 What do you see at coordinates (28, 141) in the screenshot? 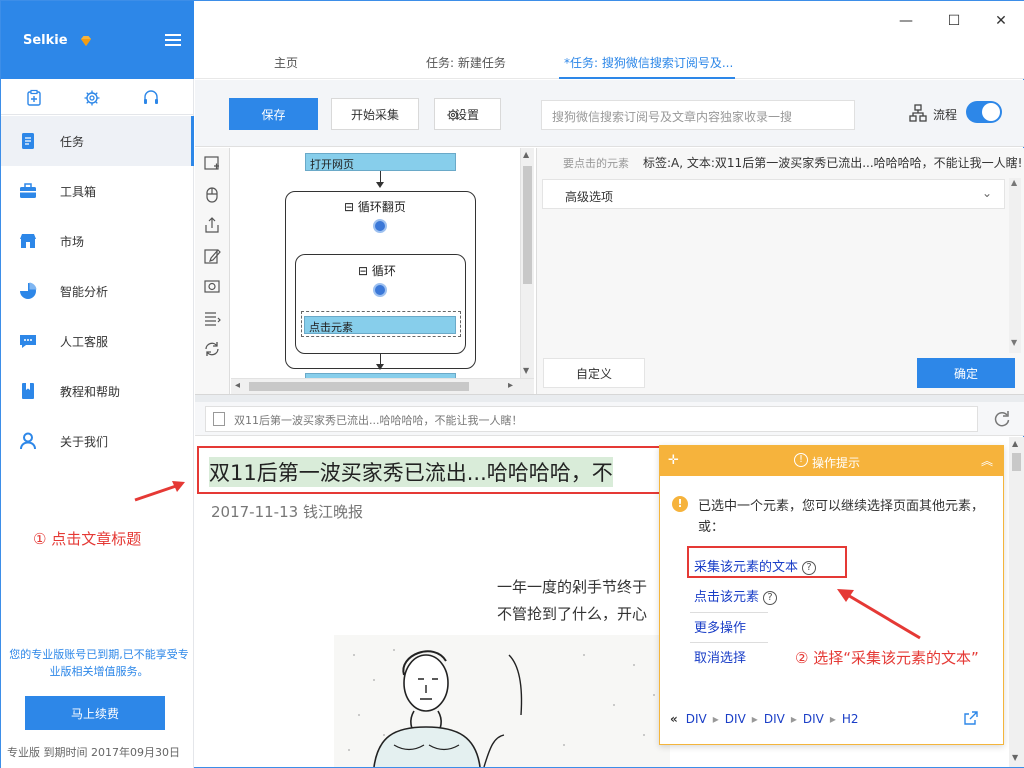
I see `document-icon` at bounding box center [28, 141].